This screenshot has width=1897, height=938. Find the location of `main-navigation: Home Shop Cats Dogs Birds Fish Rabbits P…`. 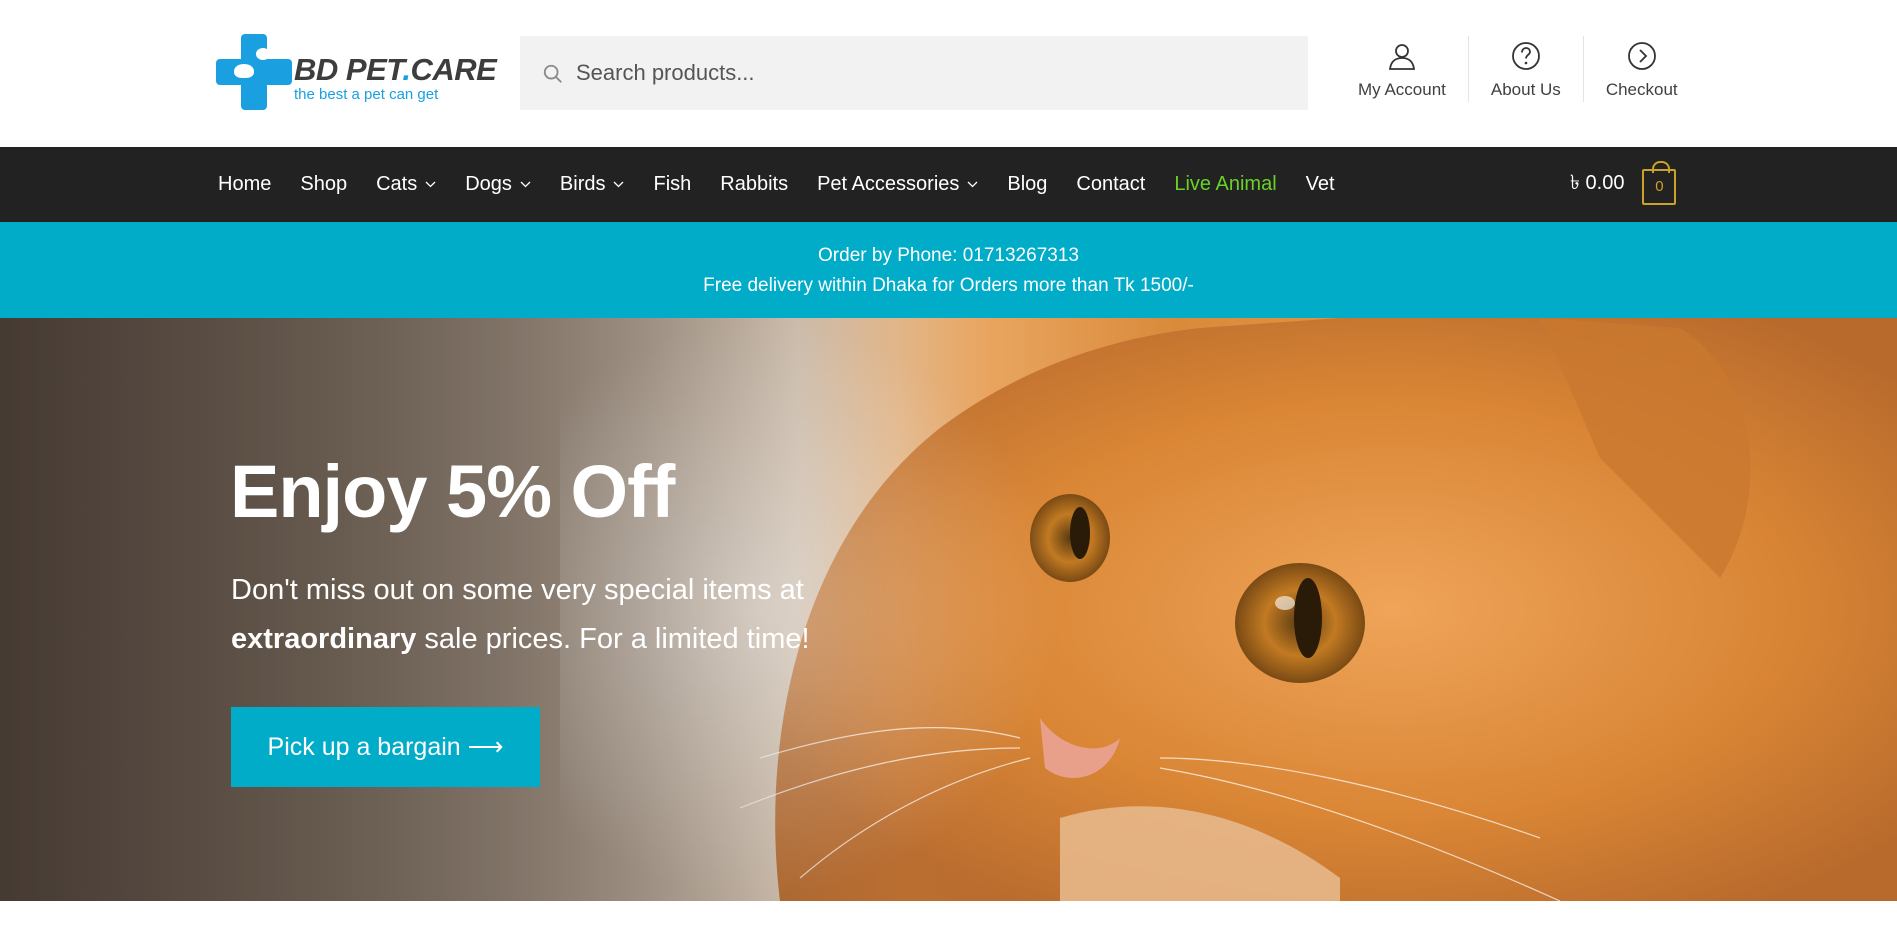

main-navigation: Home Shop Cats Dogs Birds Fish Rabbits P… is located at coordinates (948, 184).